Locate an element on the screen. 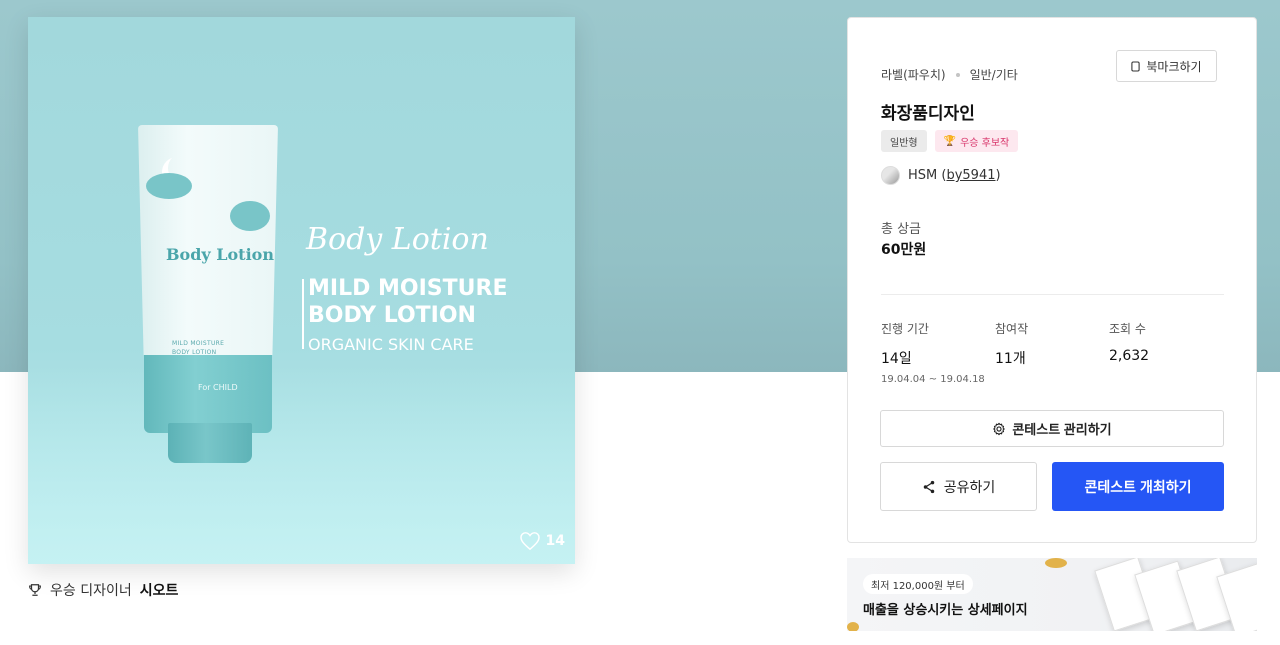  like-count: 14 is located at coordinates (555, 541).